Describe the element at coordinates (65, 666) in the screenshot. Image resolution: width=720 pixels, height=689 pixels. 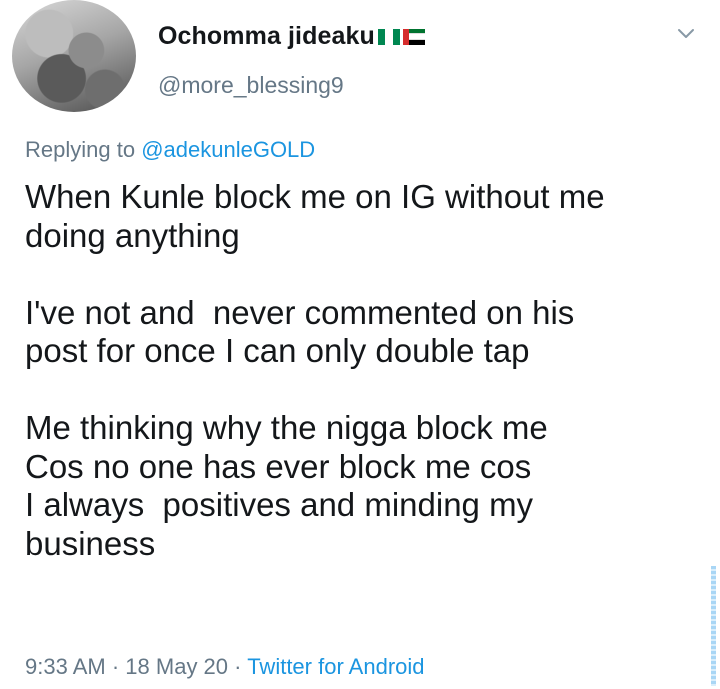
I see `tweet-time: 9:33 AM` at that location.